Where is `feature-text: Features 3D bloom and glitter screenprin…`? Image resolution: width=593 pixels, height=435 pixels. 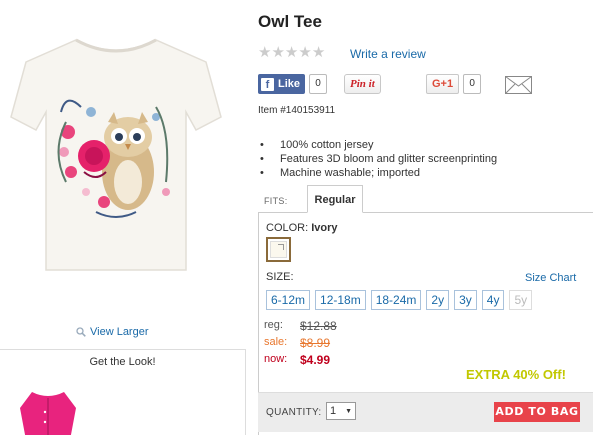
feature-text: Features 3D bloom and glitter screenprin… is located at coordinates (389, 159).